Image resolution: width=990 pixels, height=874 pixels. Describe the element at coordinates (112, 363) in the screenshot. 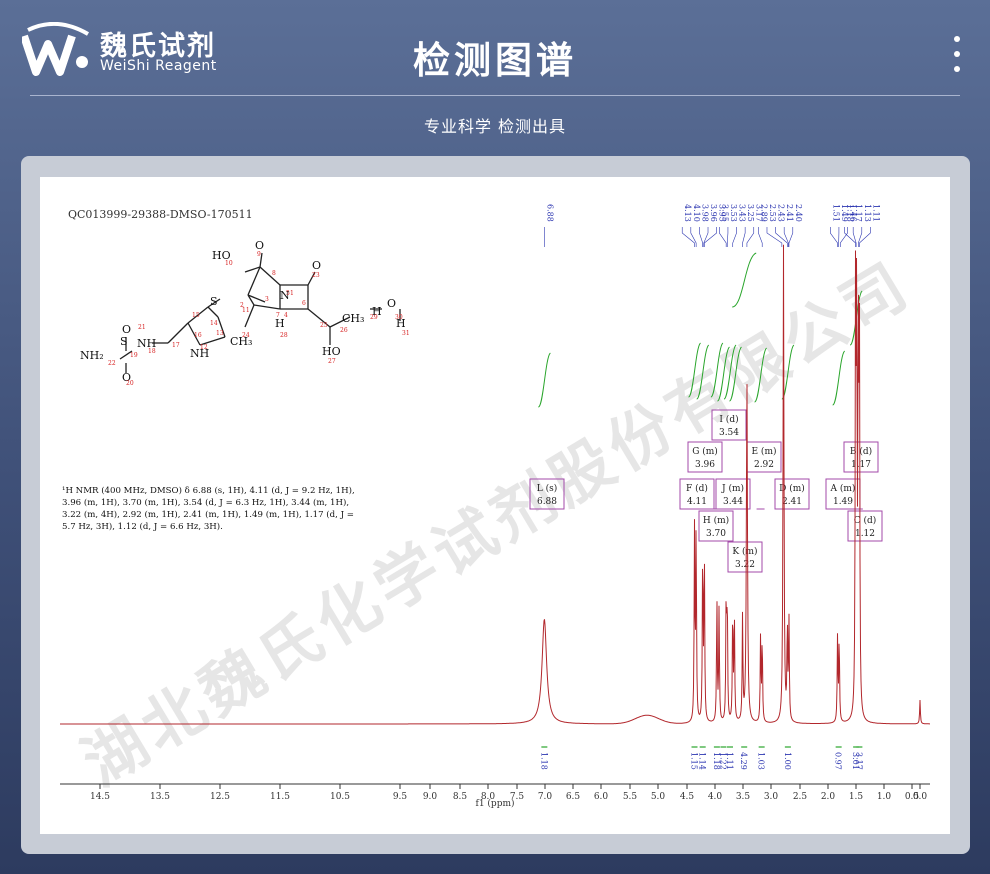

I see `atom-index-label: 22` at that location.